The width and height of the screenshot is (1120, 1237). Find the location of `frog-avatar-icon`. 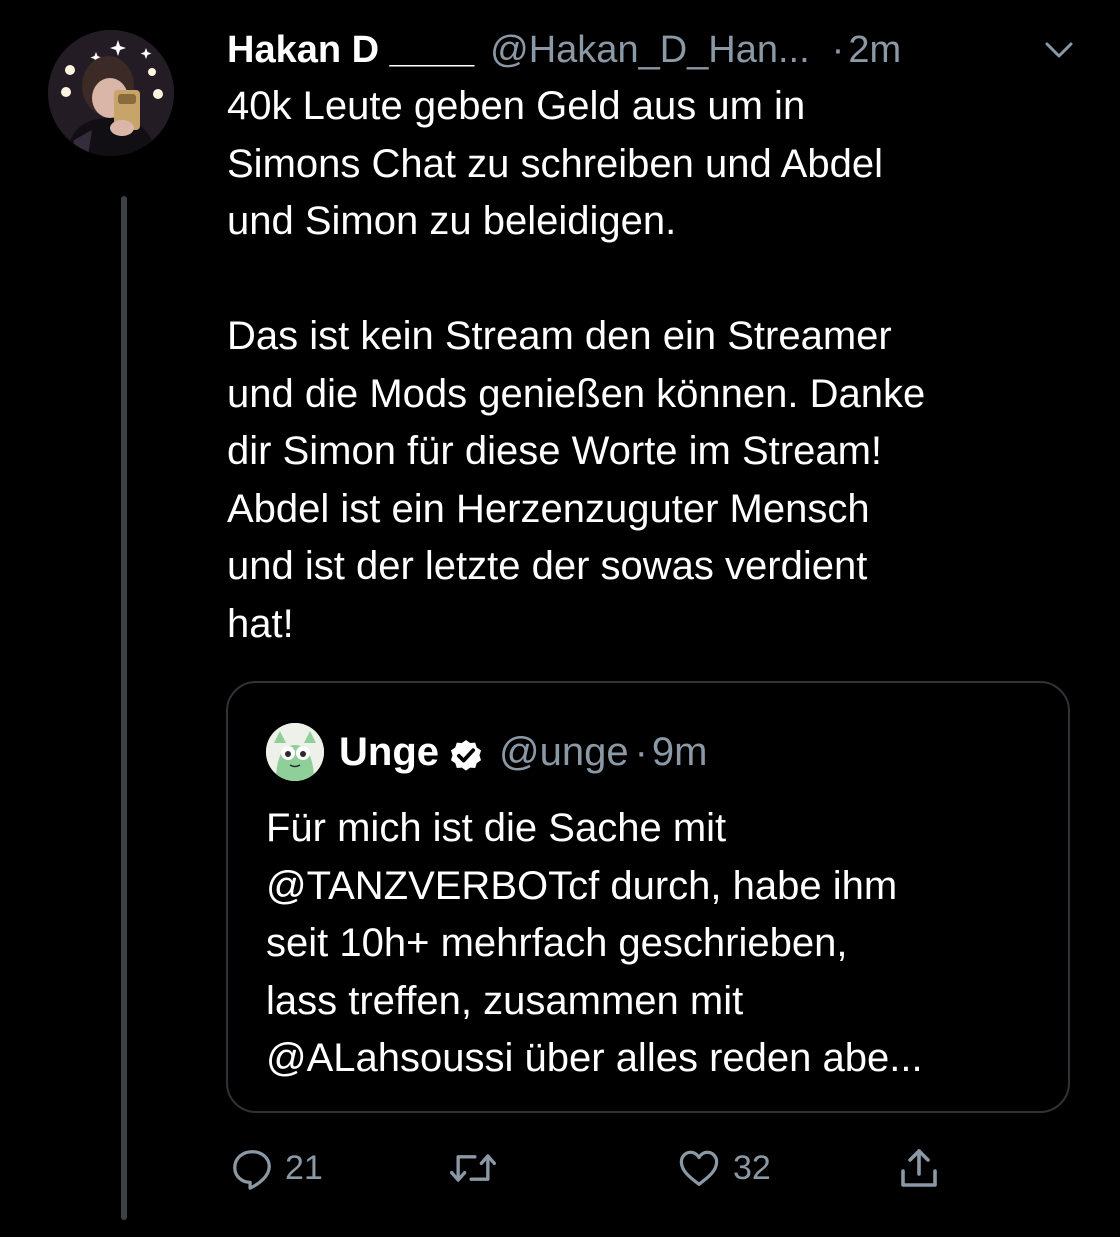

frog-avatar-icon is located at coordinates (295, 752).